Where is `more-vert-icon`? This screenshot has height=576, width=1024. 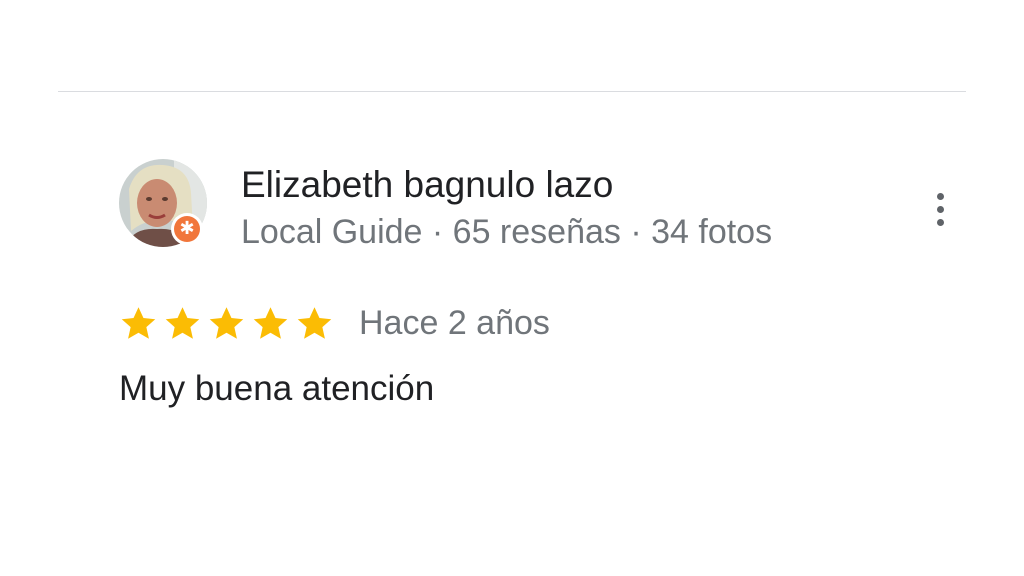
more-vert-icon is located at coordinates (940, 196).